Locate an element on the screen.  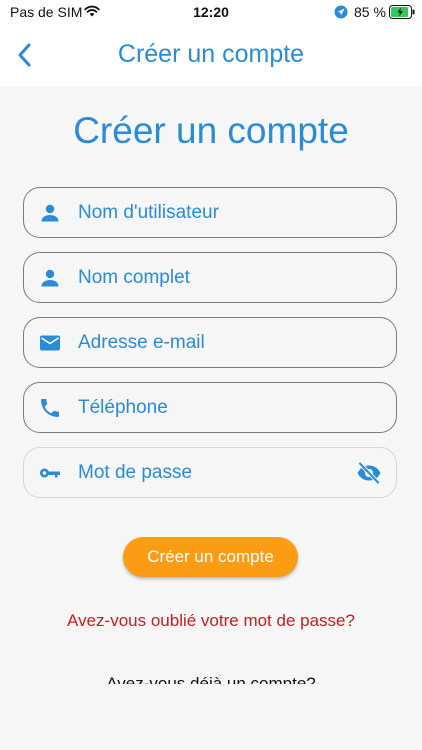
mail-icon is located at coordinates (50, 343).